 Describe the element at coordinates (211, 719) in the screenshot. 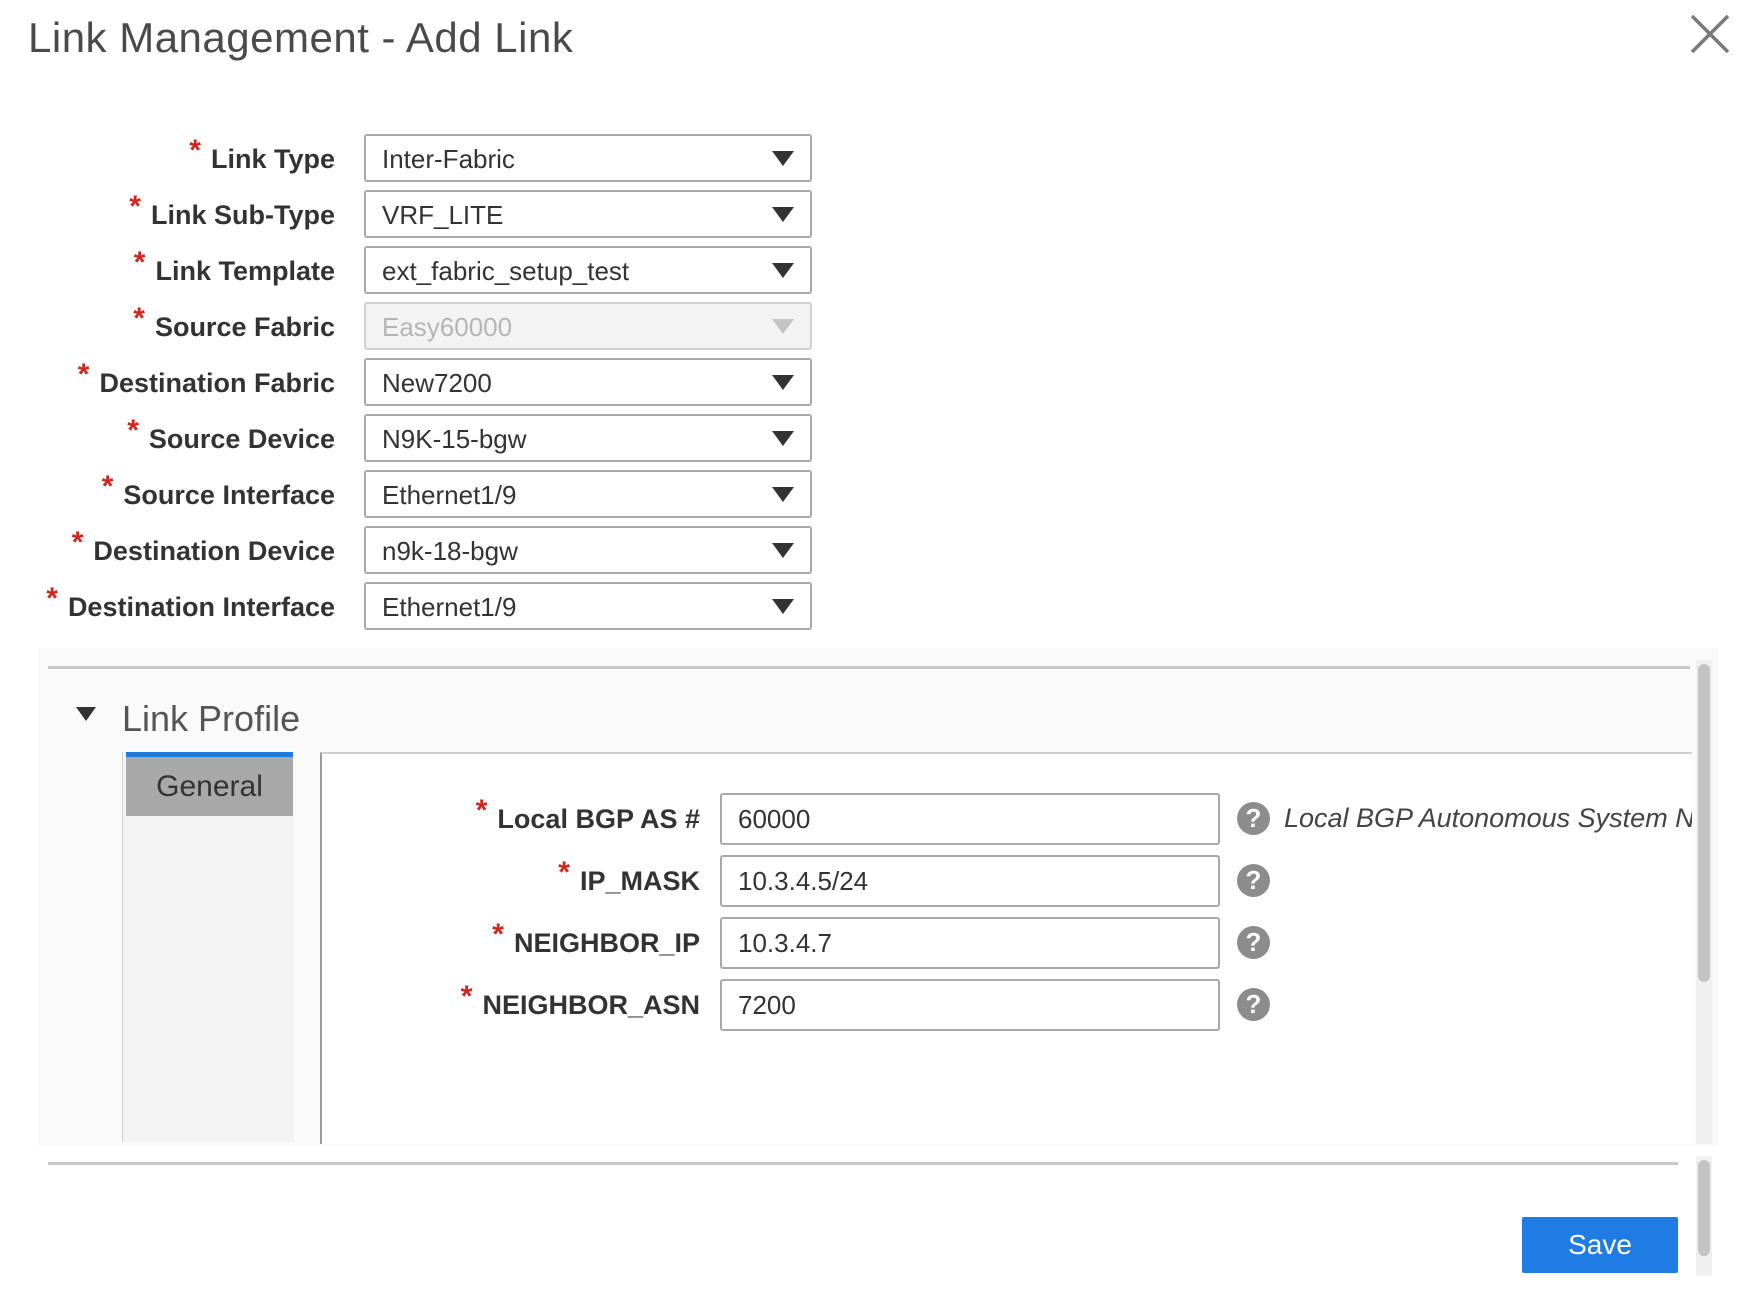

I see `link-profile-title: Link Profile` at that location.